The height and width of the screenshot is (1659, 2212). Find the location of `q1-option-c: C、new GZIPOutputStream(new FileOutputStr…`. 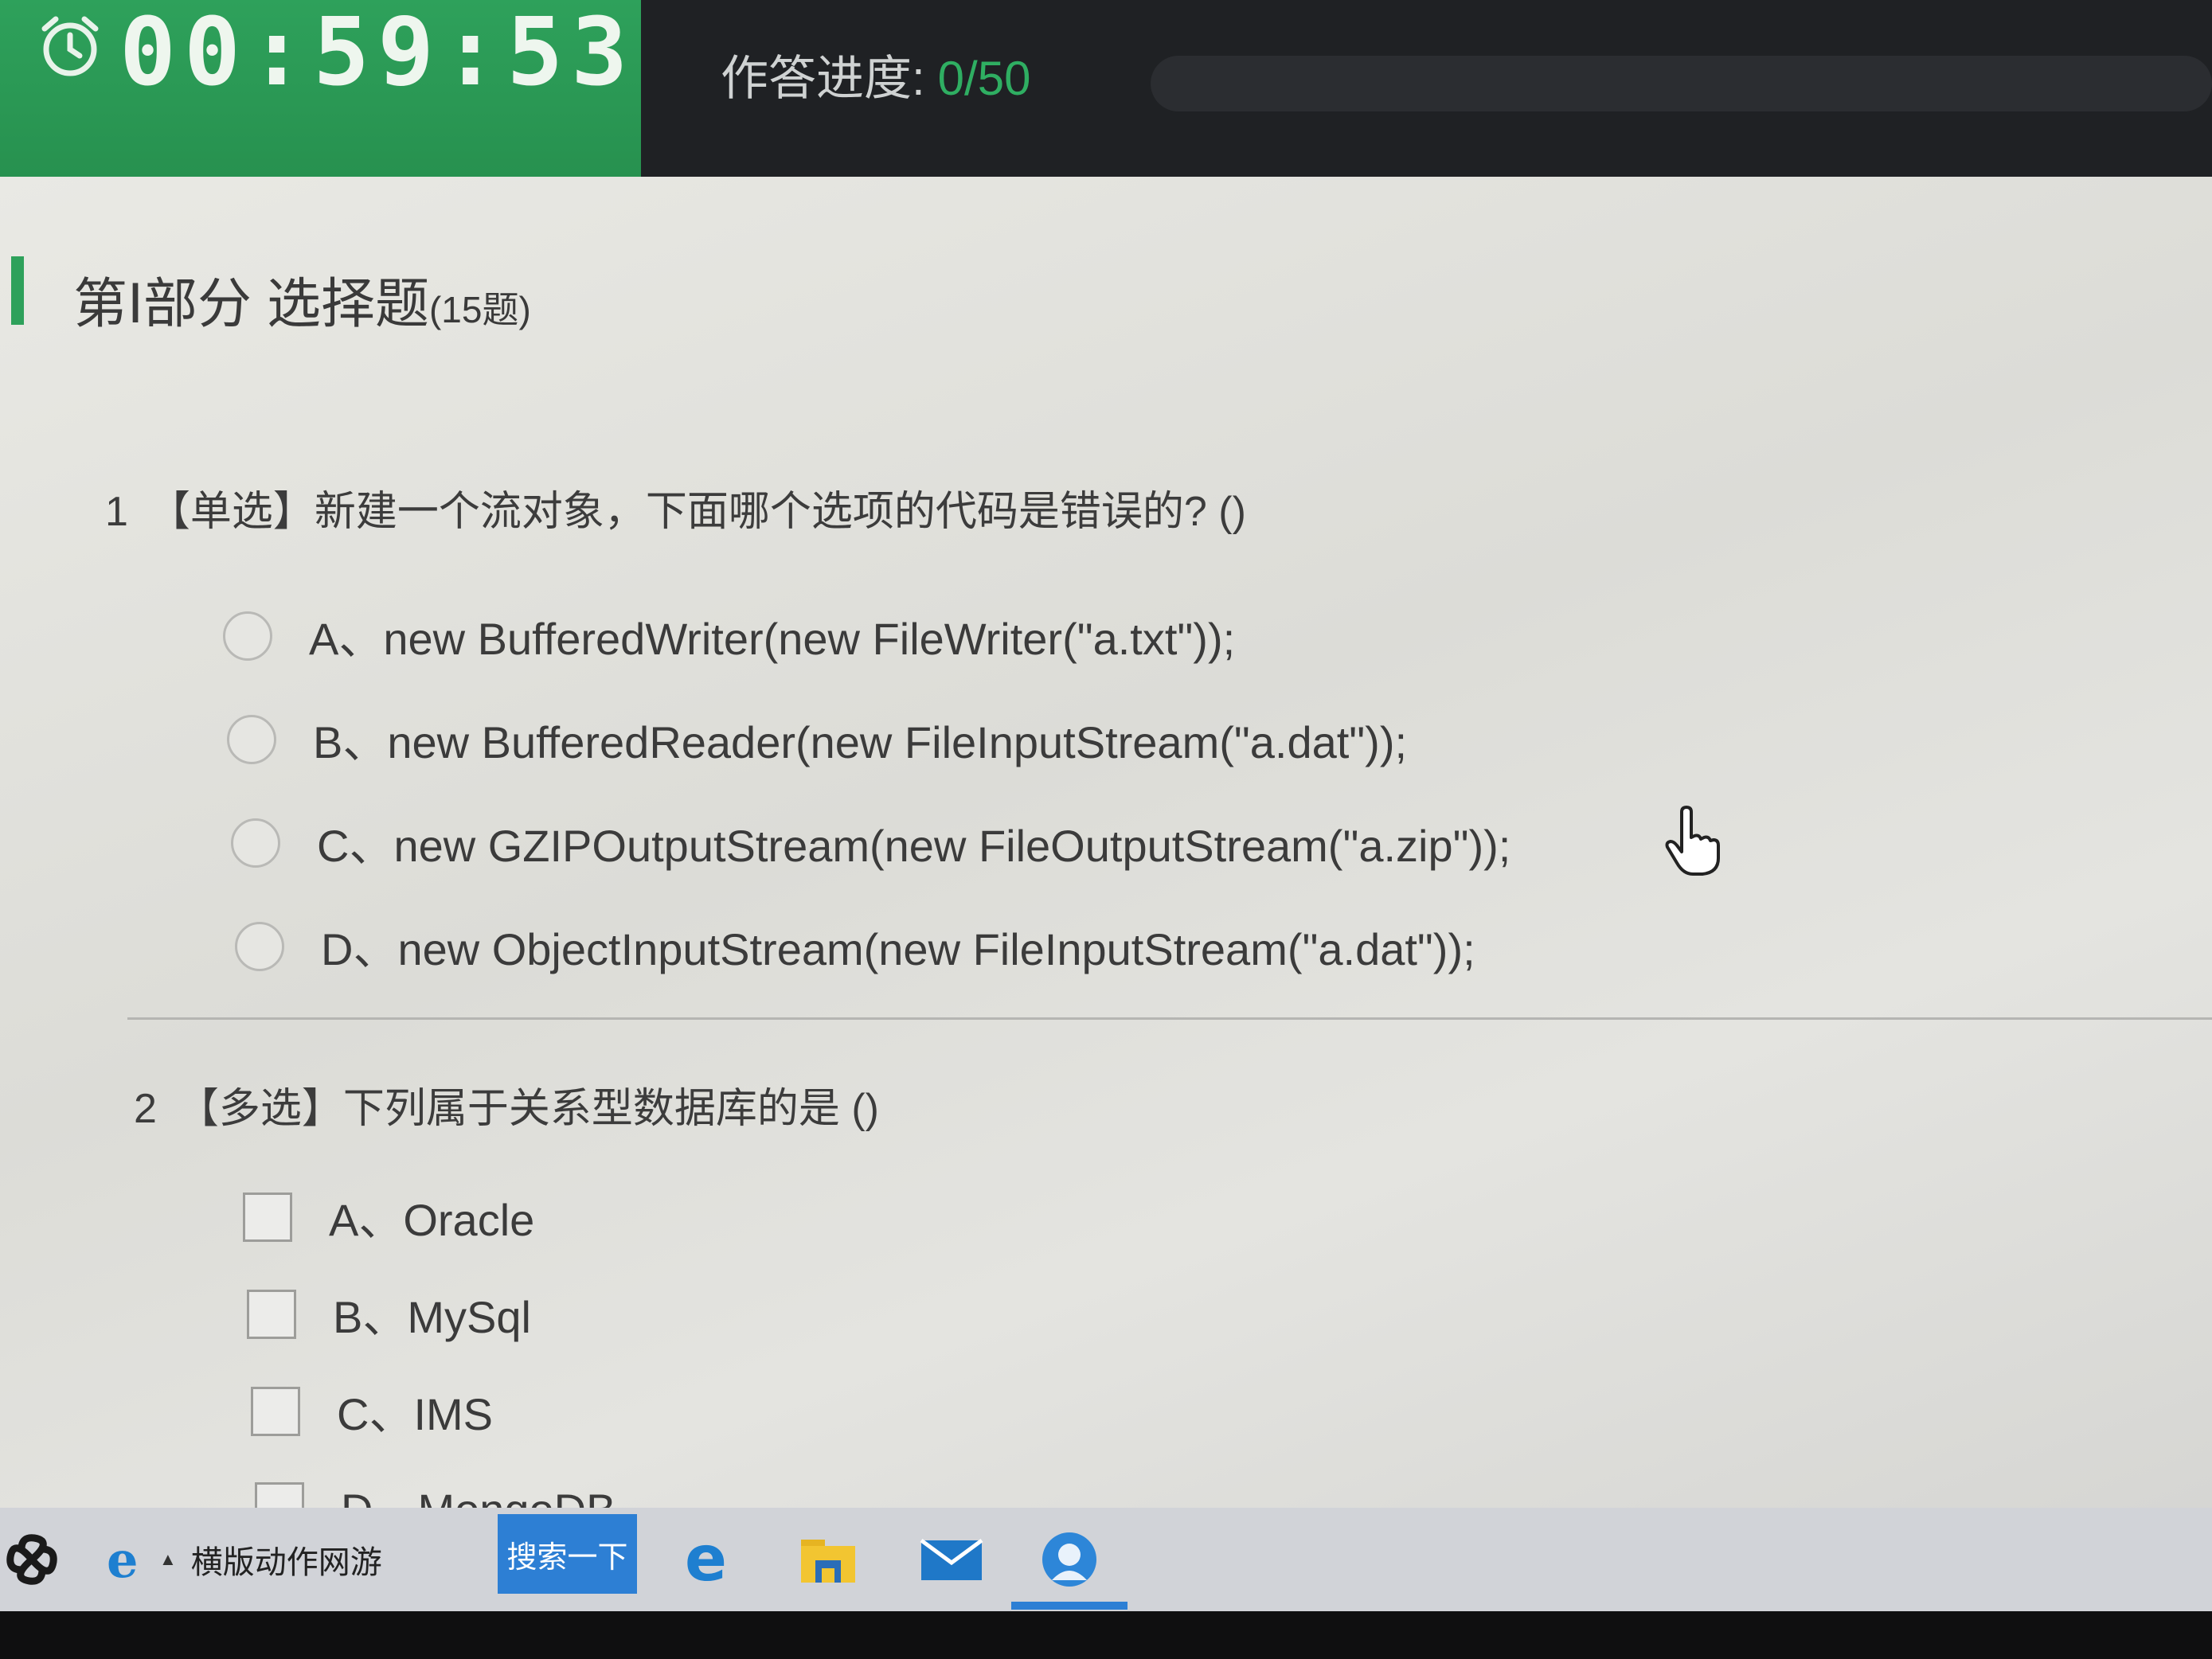

q1-option-c: C、new GZIPOutputStream(new FileOutputStr… is located at coordinates (870, 842).